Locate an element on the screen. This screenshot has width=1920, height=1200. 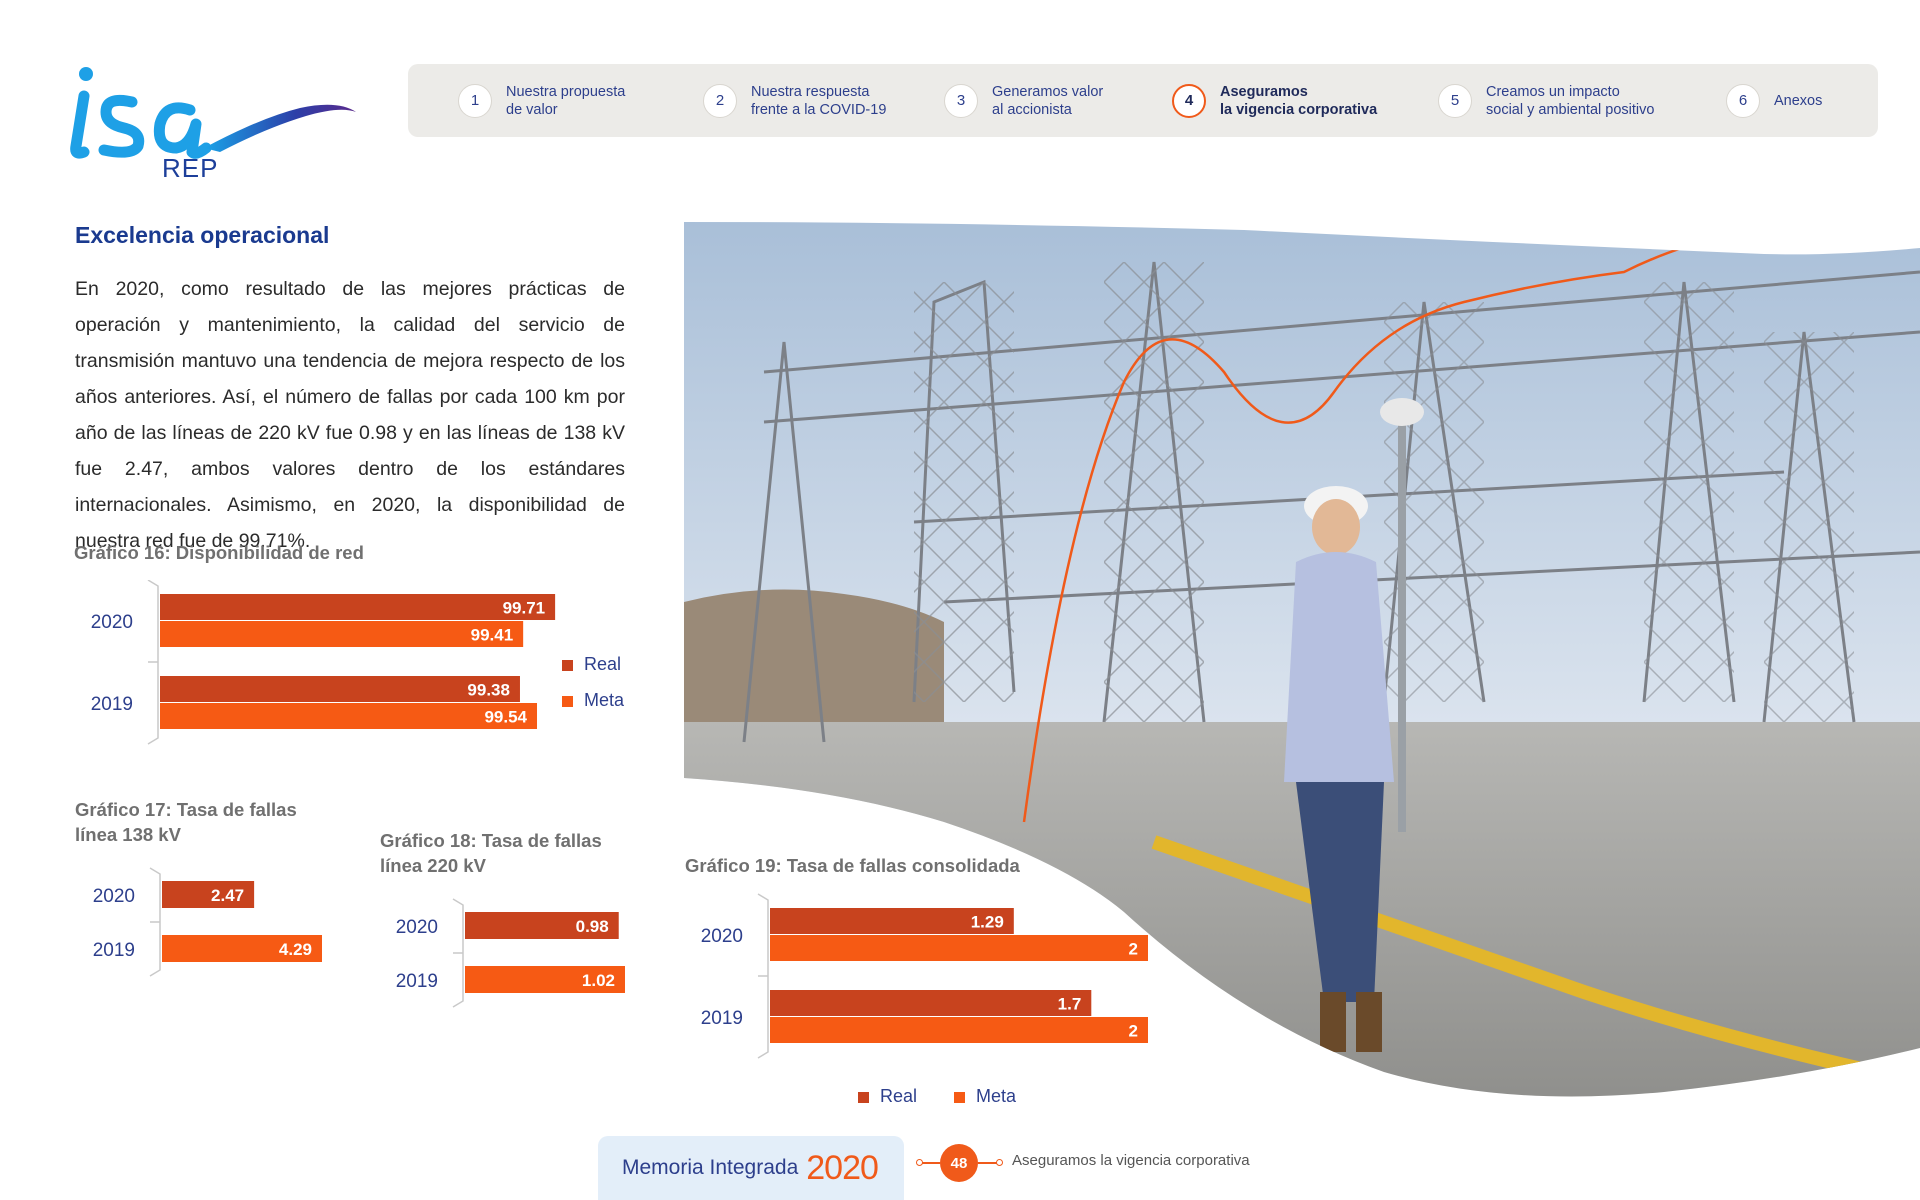
chart-17-fallas-138kv: 2020 2.47 2019 4.29 is located at coordinates (207, 922).